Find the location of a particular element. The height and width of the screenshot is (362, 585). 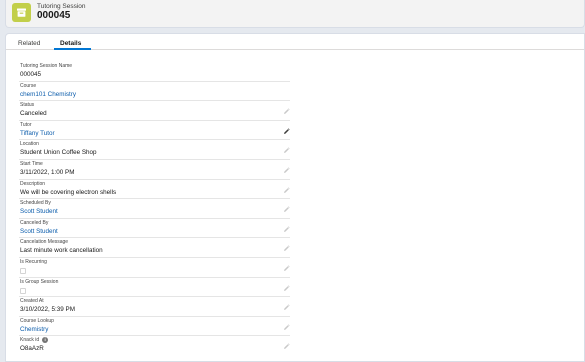

field-label-text: Course is located at coordinates (28, 85).